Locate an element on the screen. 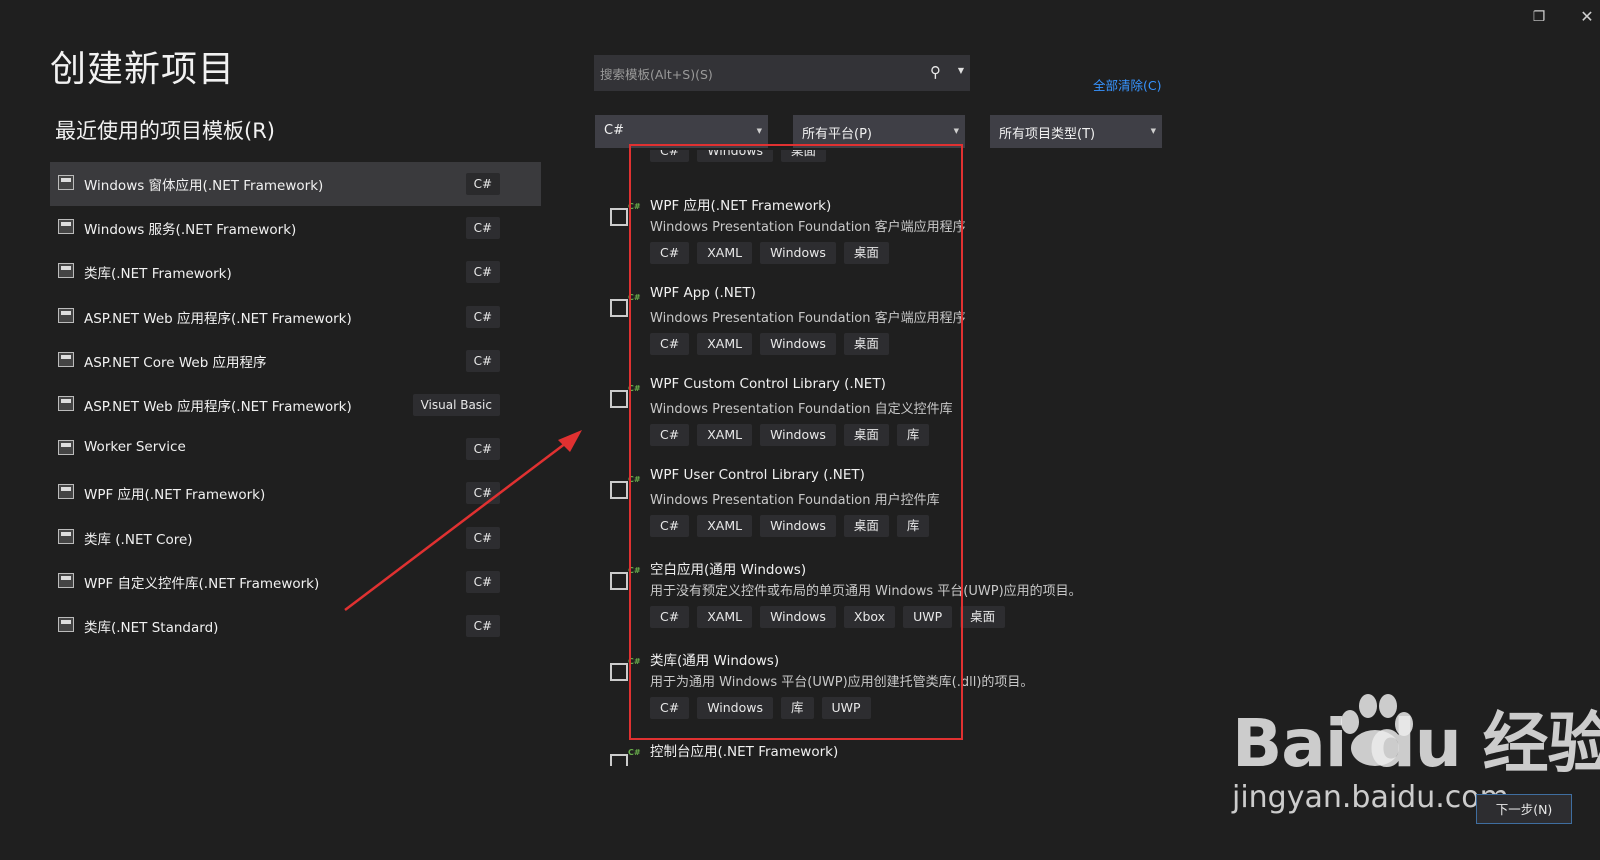 This screenshot has height=860, width=1600. platform-filter-value: 所有平台(P) is located at coordinates (837, 134).